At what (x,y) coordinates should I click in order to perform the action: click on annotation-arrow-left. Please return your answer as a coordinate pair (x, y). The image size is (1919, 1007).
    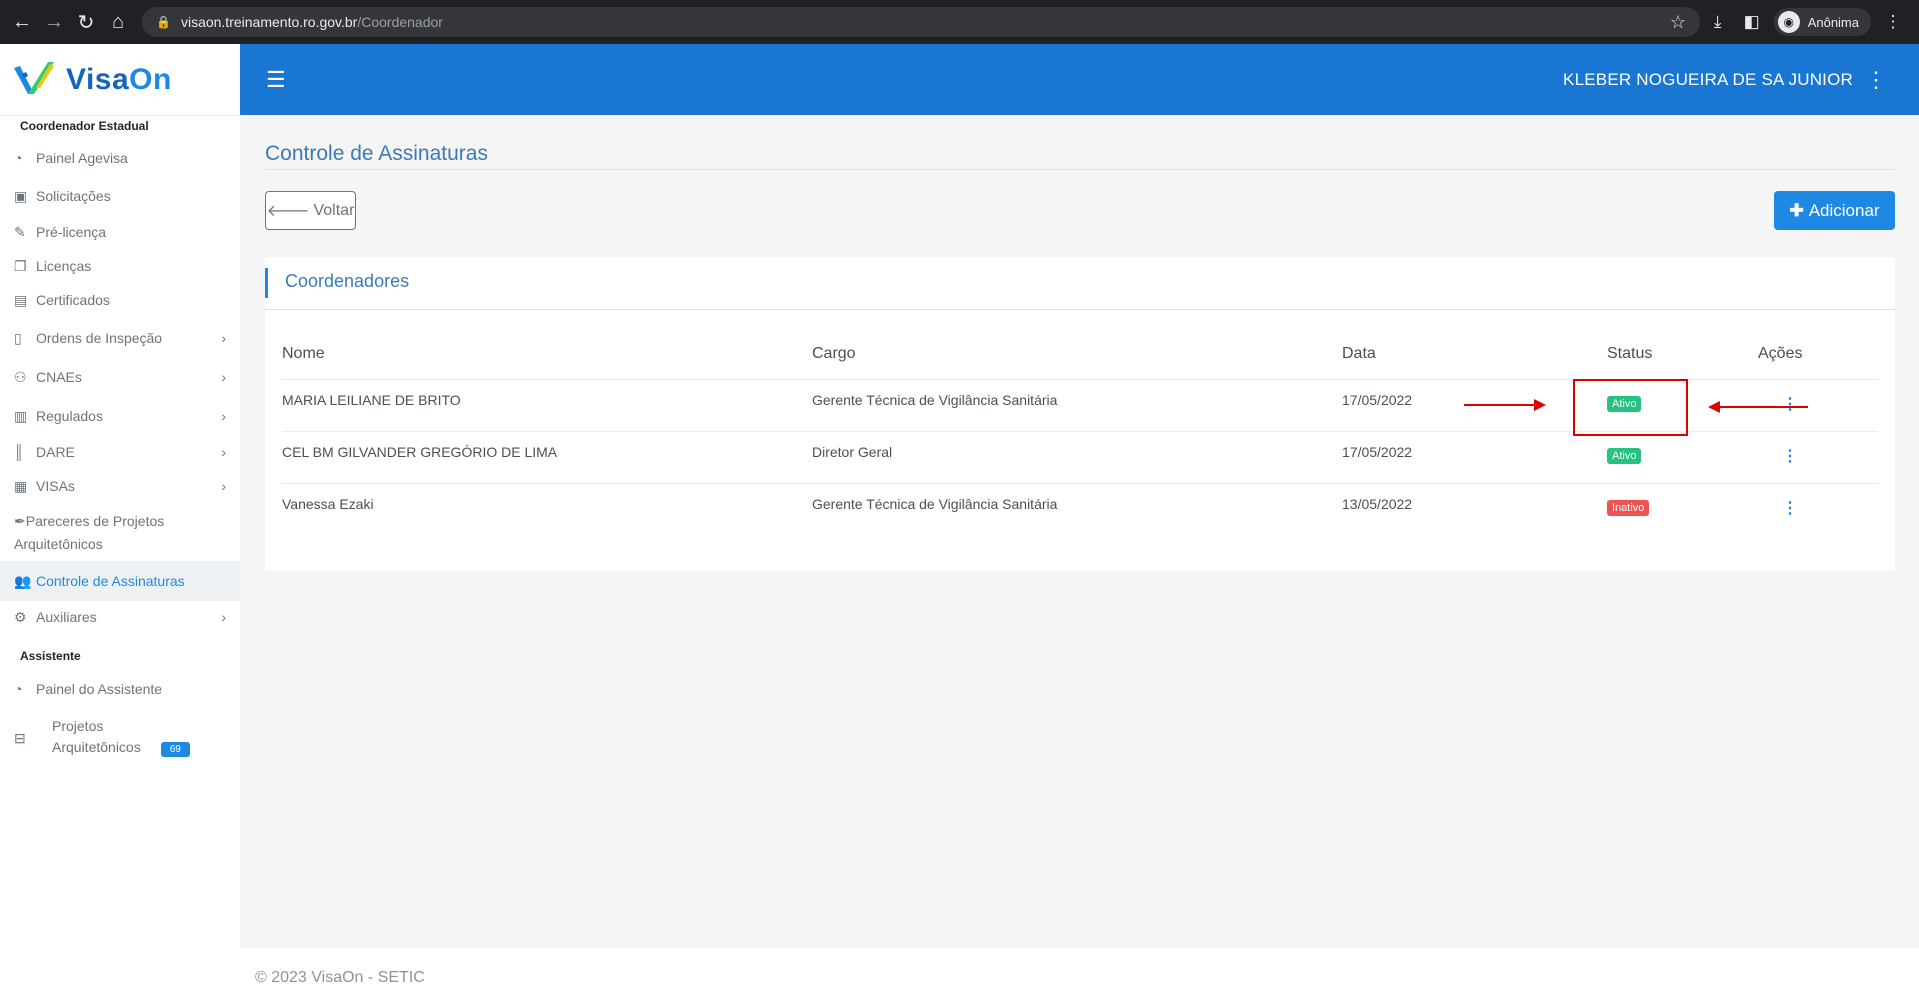
    Looking at the image, I should click on (1758, 407).